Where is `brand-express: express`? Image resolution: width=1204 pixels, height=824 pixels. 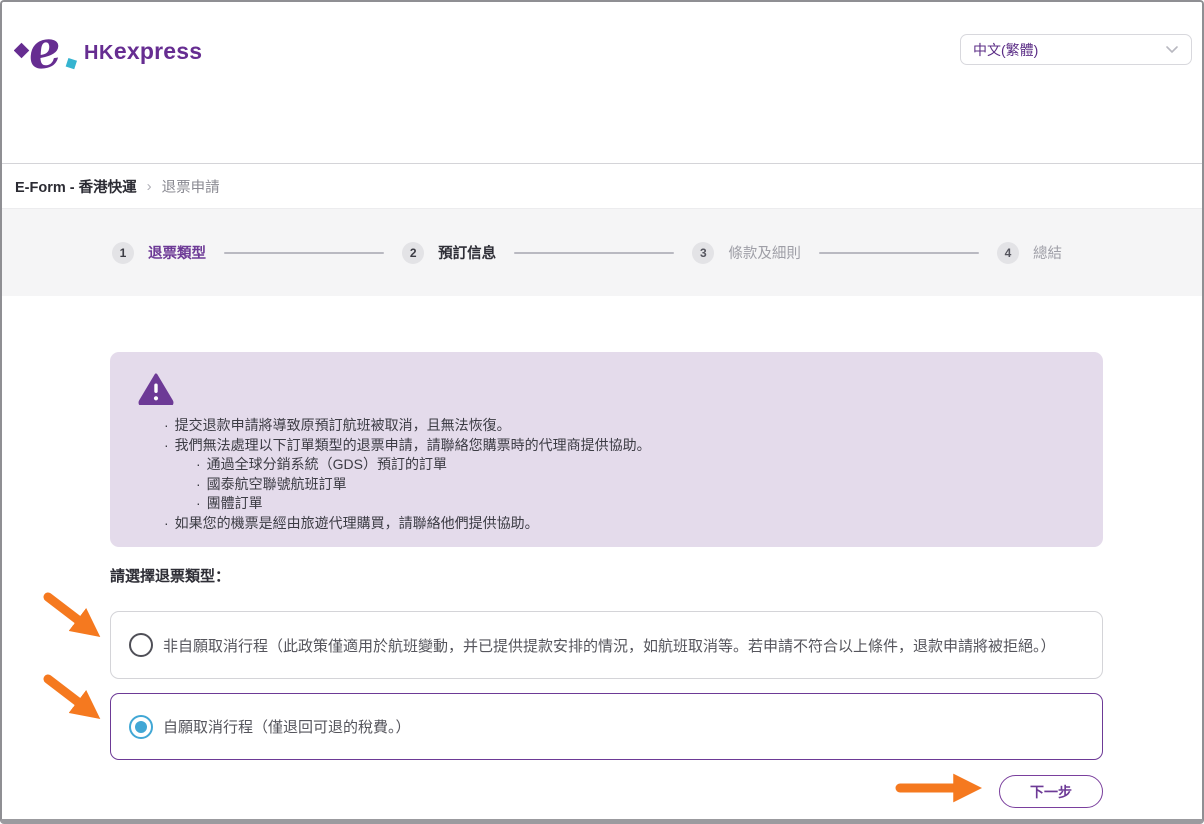 brand-express: express is located at coordinates (158, 51).